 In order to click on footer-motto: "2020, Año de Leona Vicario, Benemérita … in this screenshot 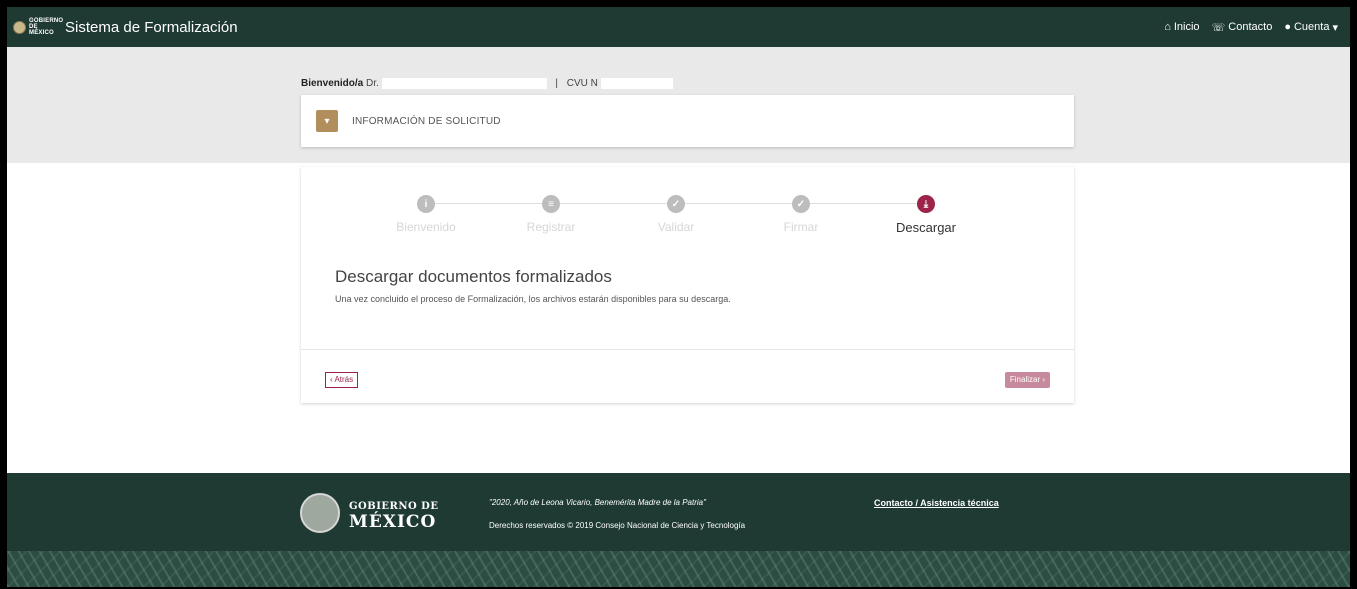, I will do `click(597, 502)`.